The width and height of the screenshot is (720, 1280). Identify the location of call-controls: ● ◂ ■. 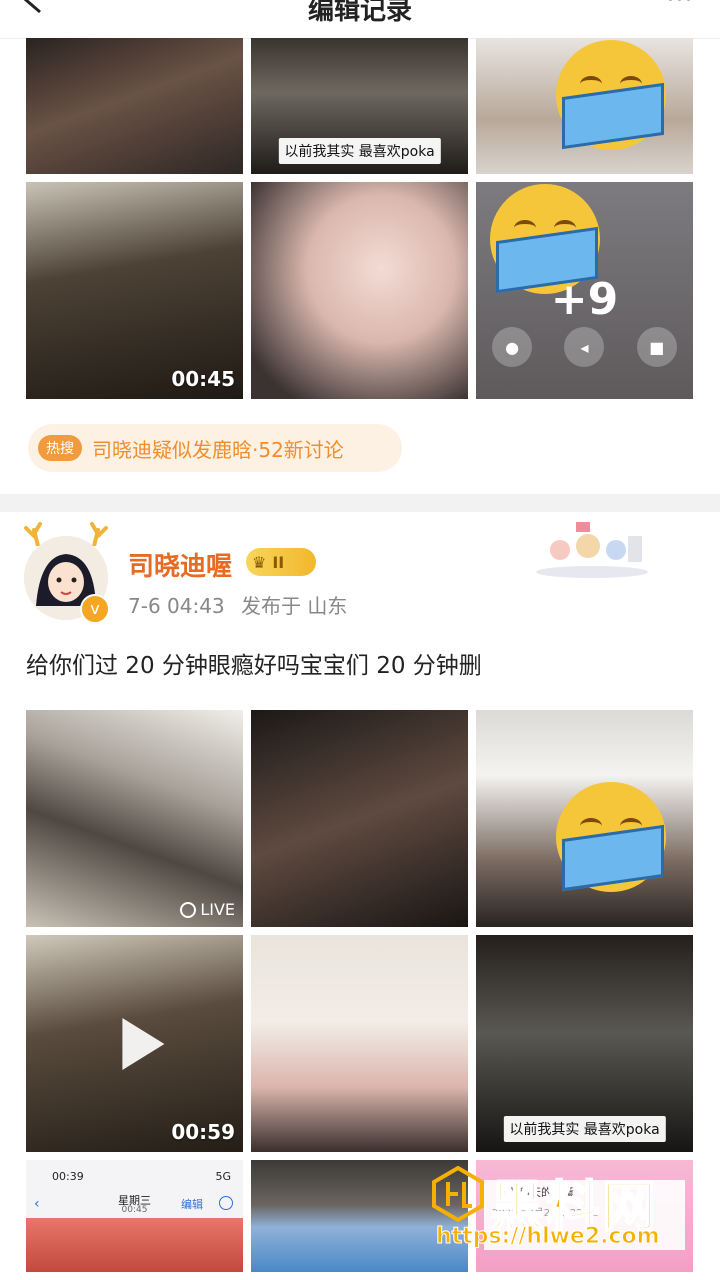
(584, 347).